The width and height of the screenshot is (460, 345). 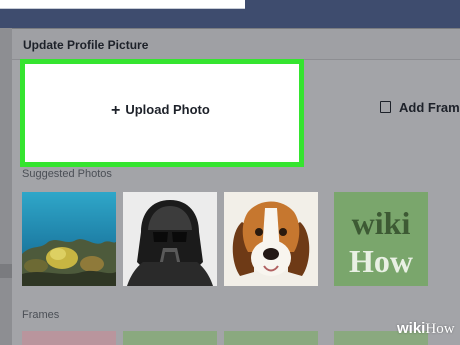 I want to click on add-frame-button: Add Fram, so click(x=420, y=107).